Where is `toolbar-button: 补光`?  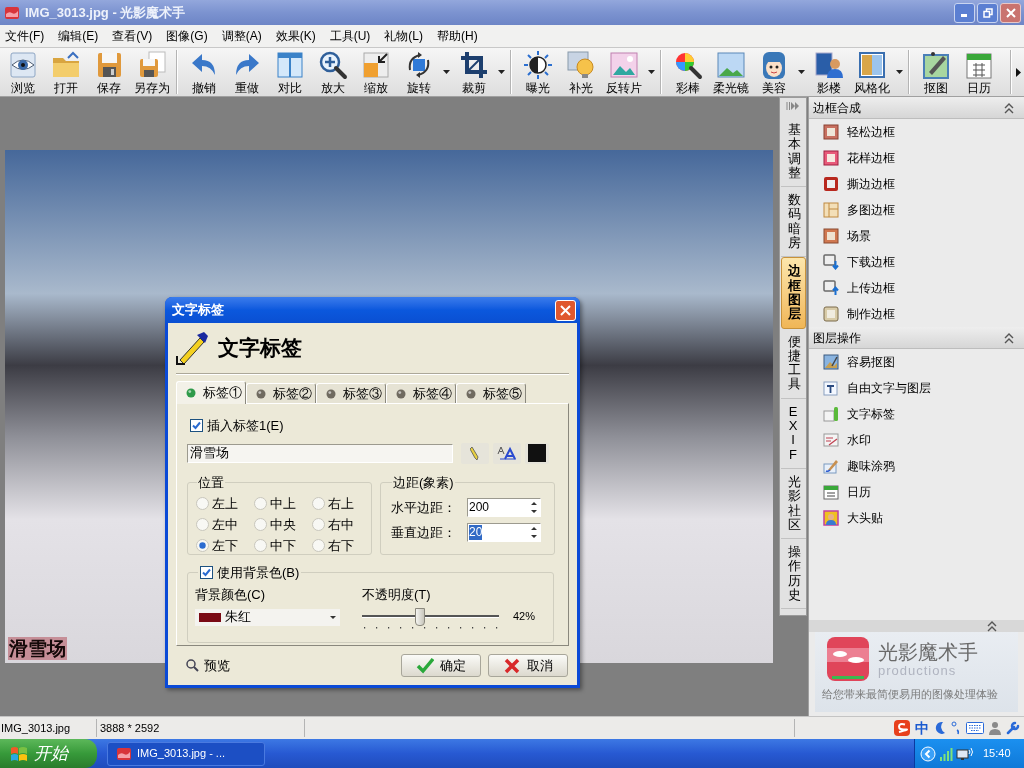
toolbar-button: 补光 is located at coordinates (580, 72).